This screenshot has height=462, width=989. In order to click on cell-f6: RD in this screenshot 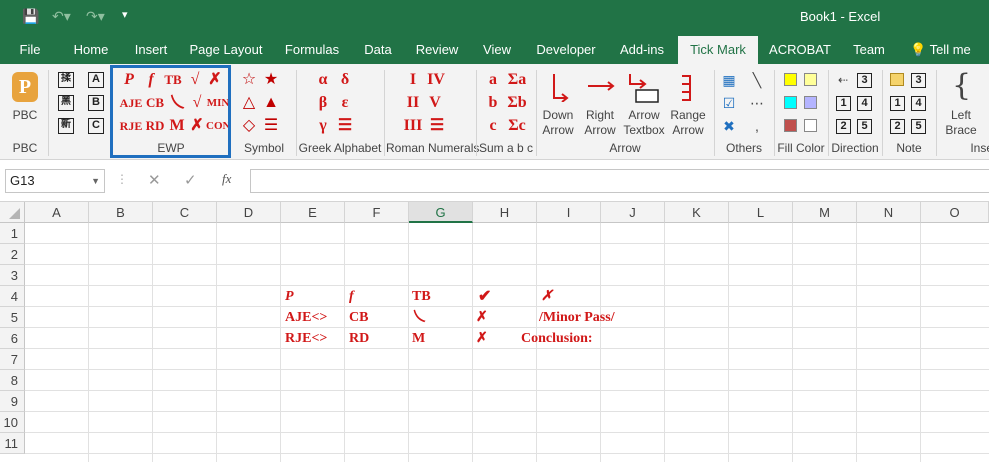, I will do `click(359, 338)`.